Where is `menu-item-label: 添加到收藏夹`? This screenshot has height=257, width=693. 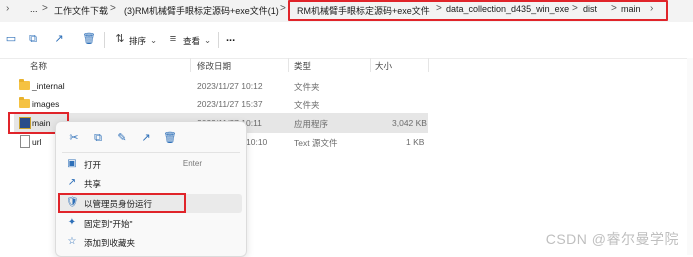
menu-item-label: 添加到收藏夹 is located at coordinates (110, 243).